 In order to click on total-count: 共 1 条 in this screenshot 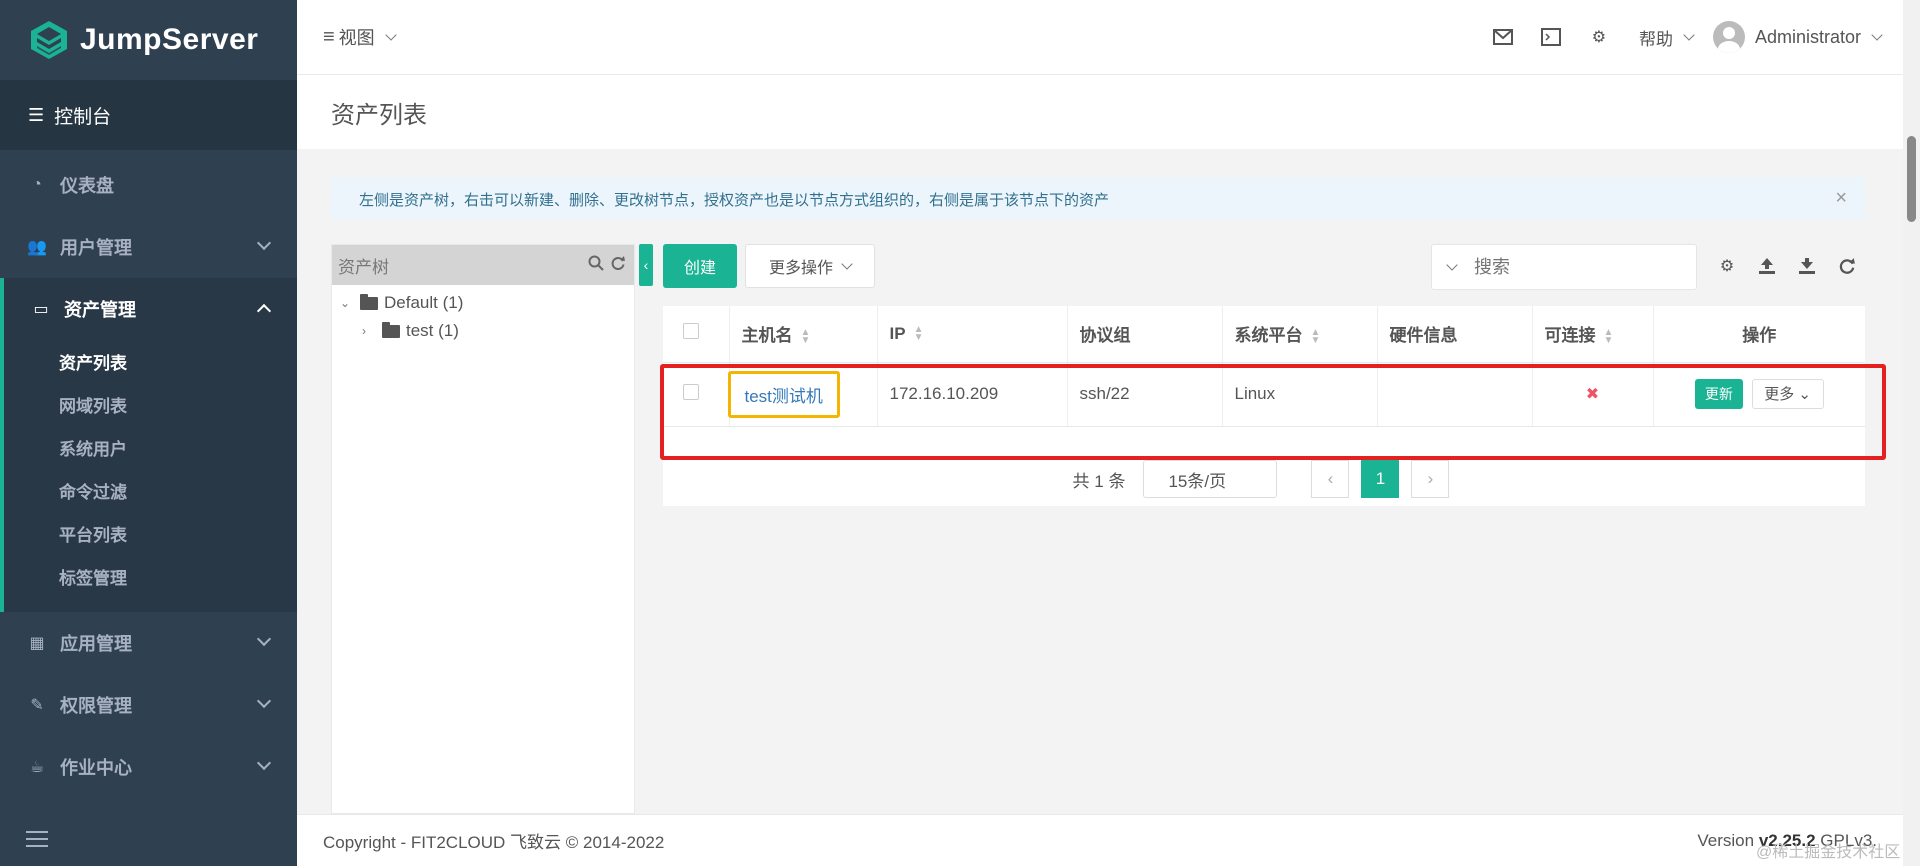, I will do `click(1099, 481)`.